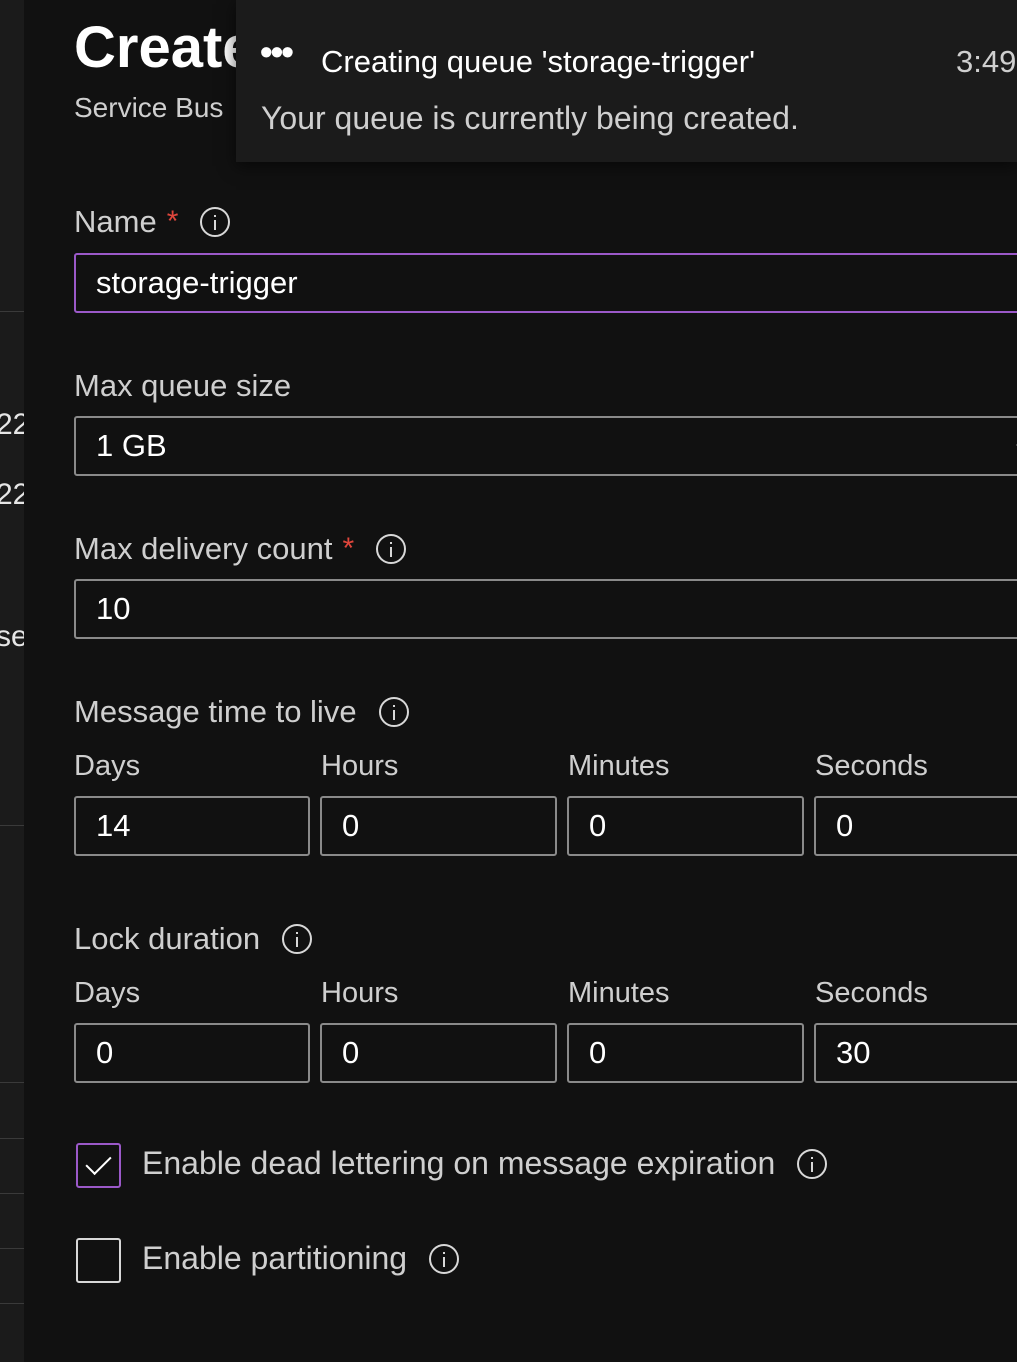 This screenshot has height=1362, width=1017. I want to click on lock-minutes-input: 0, so click(685, 1053).